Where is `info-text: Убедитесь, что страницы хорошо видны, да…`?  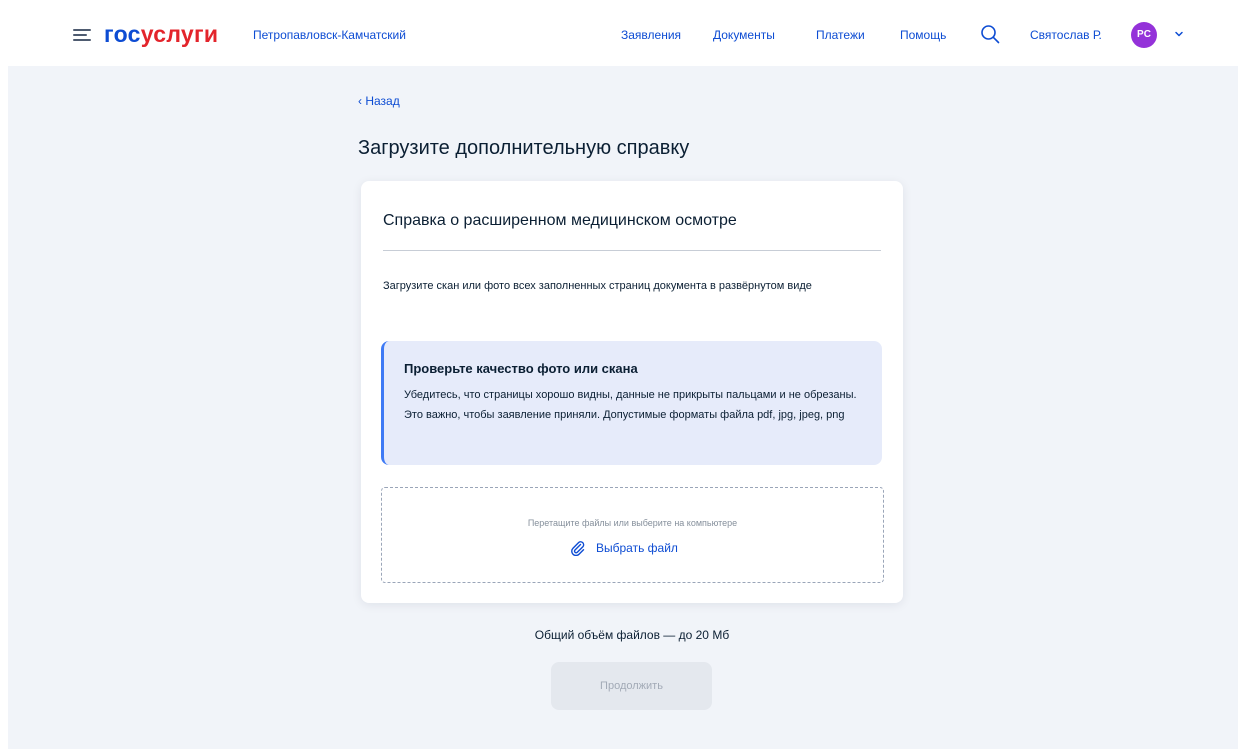 info-text: Убедитесь, что страницы хорошо видны, да… is located at coordinates (630, 405).